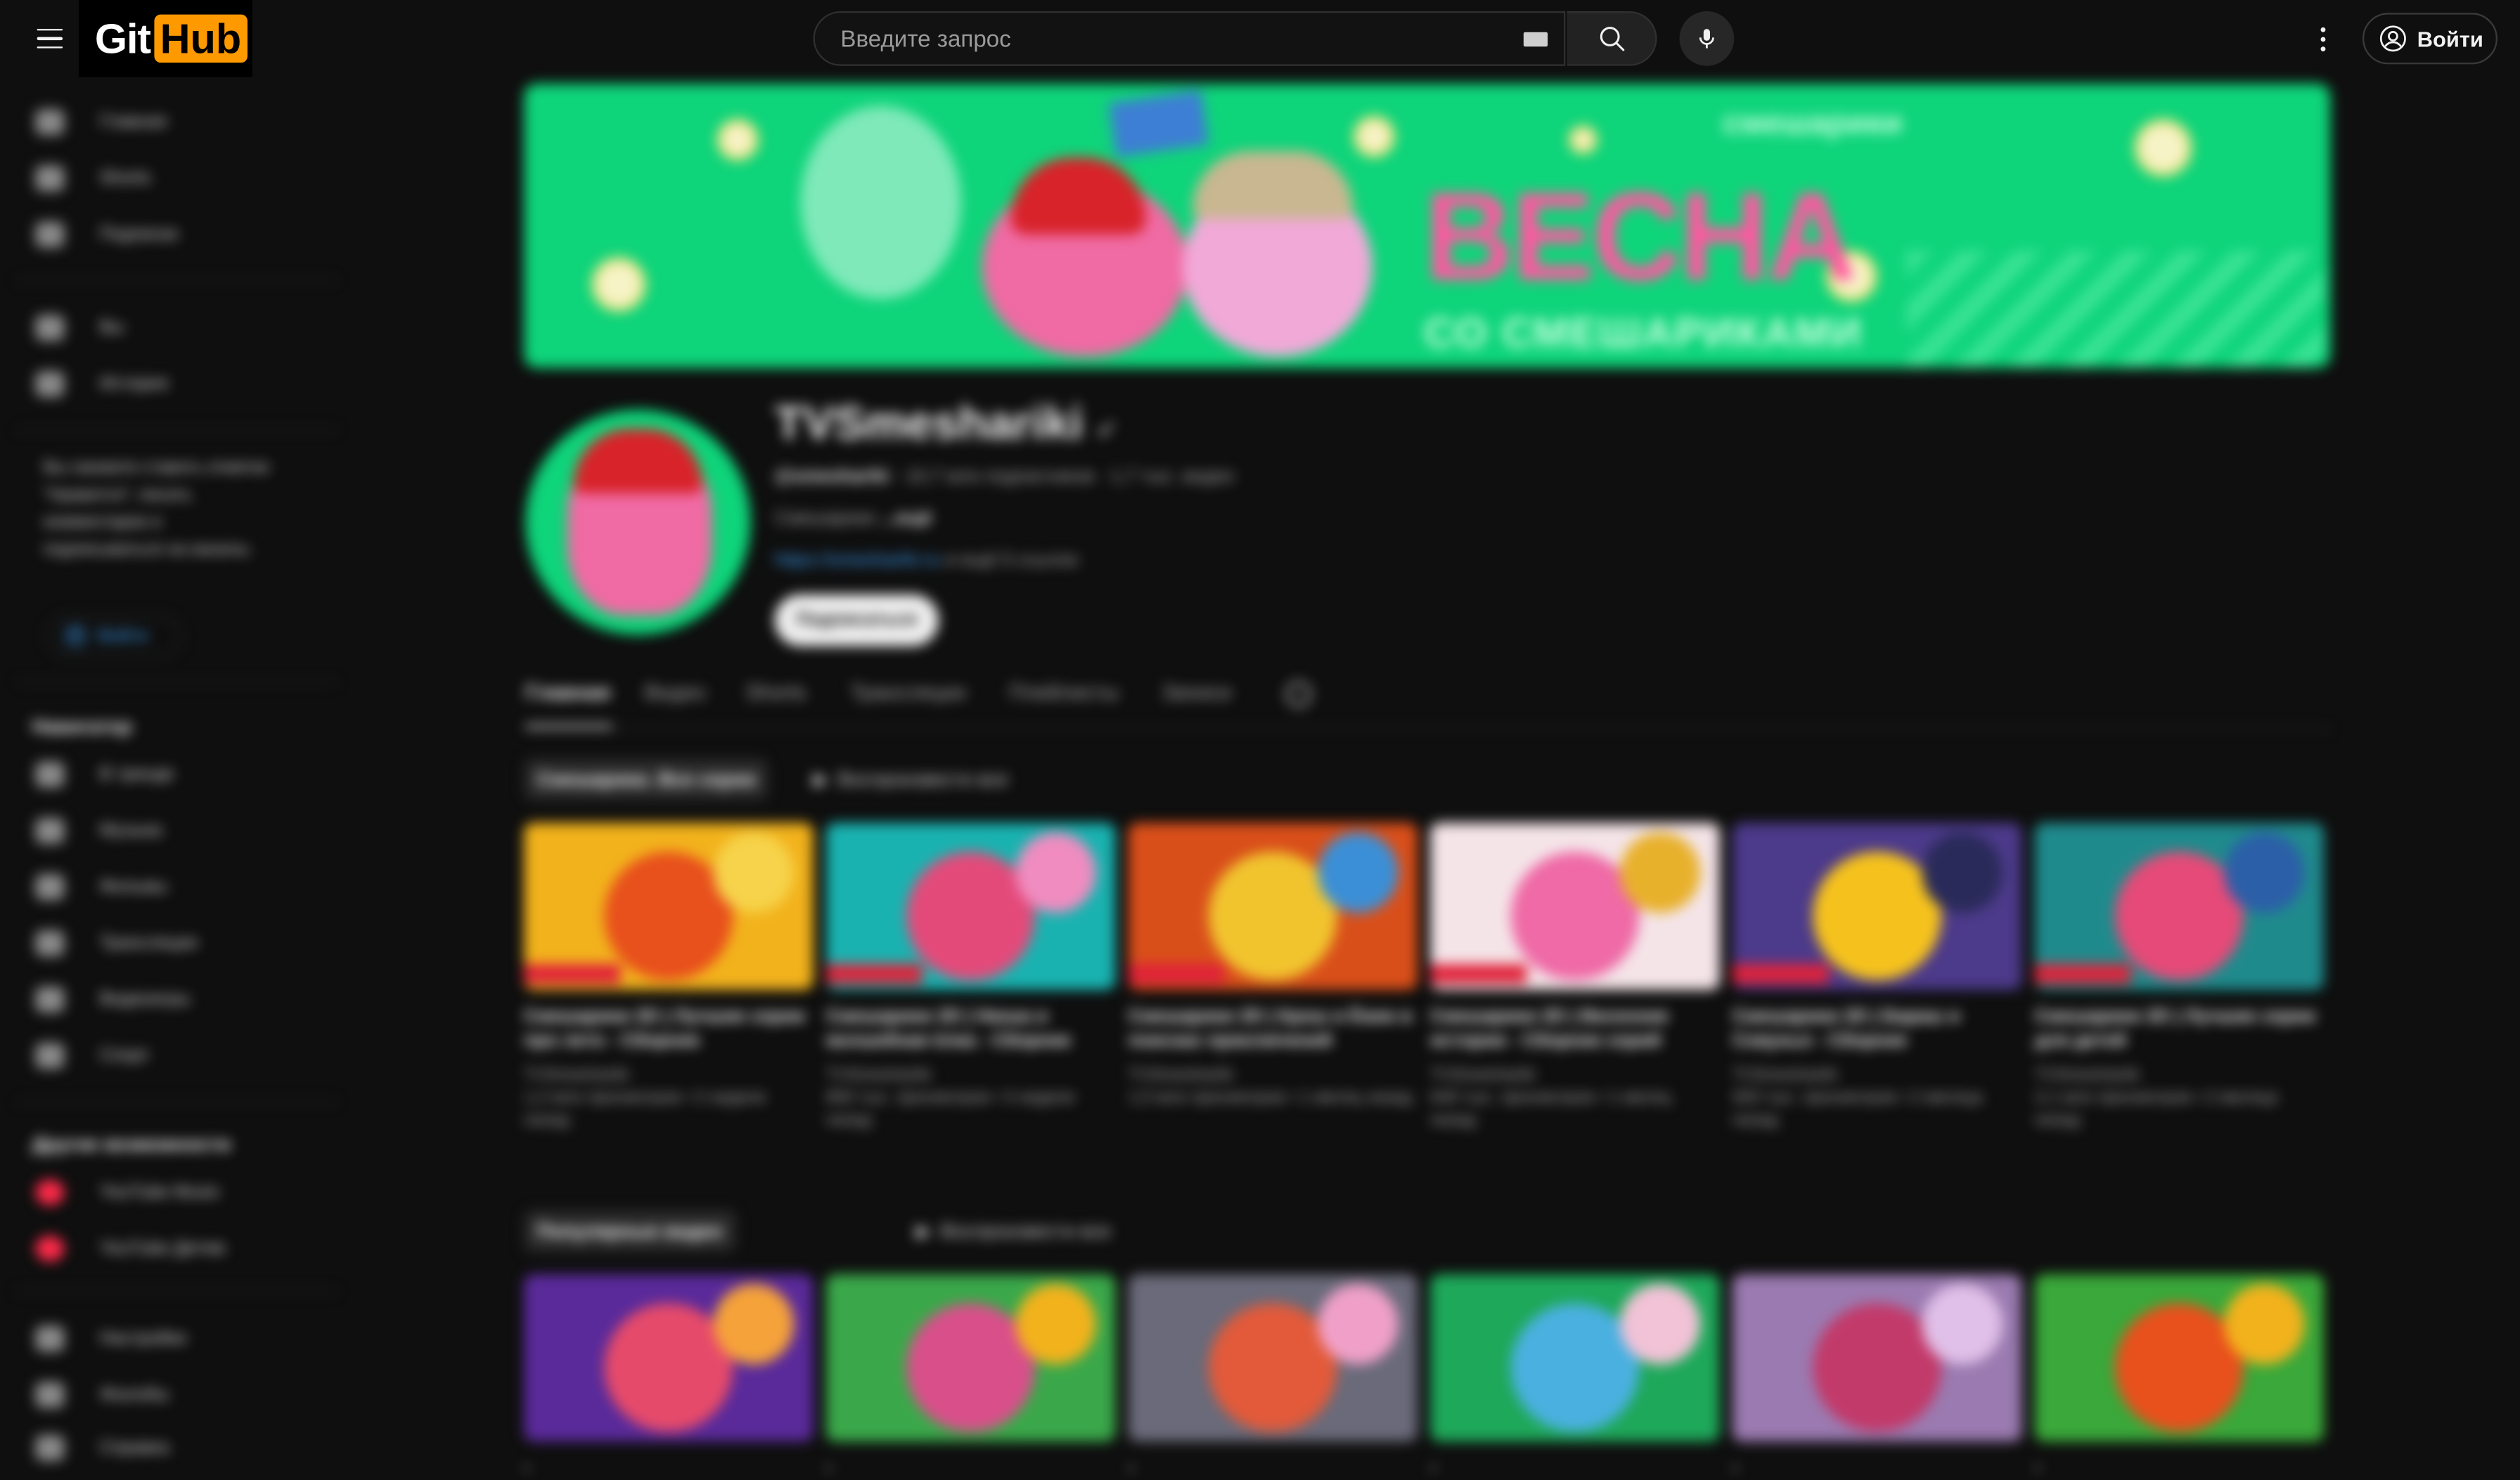 The height and width of the screenshot is (1480, 2520). I want to click on channel-avatar, so click(638, 522).